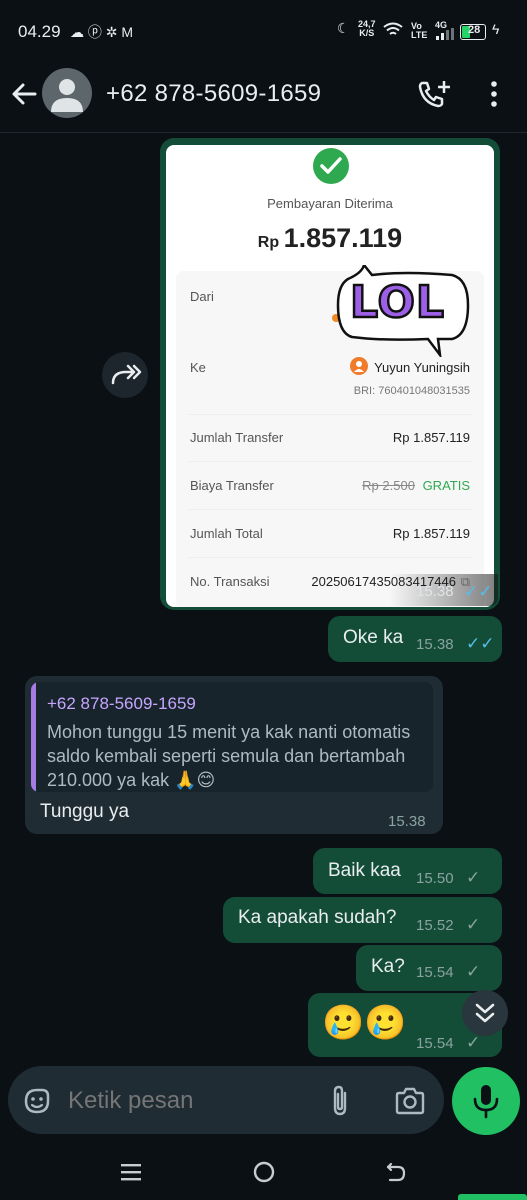  I want to click on transfer-label: Jumlah Transfer, so click(237, 437).